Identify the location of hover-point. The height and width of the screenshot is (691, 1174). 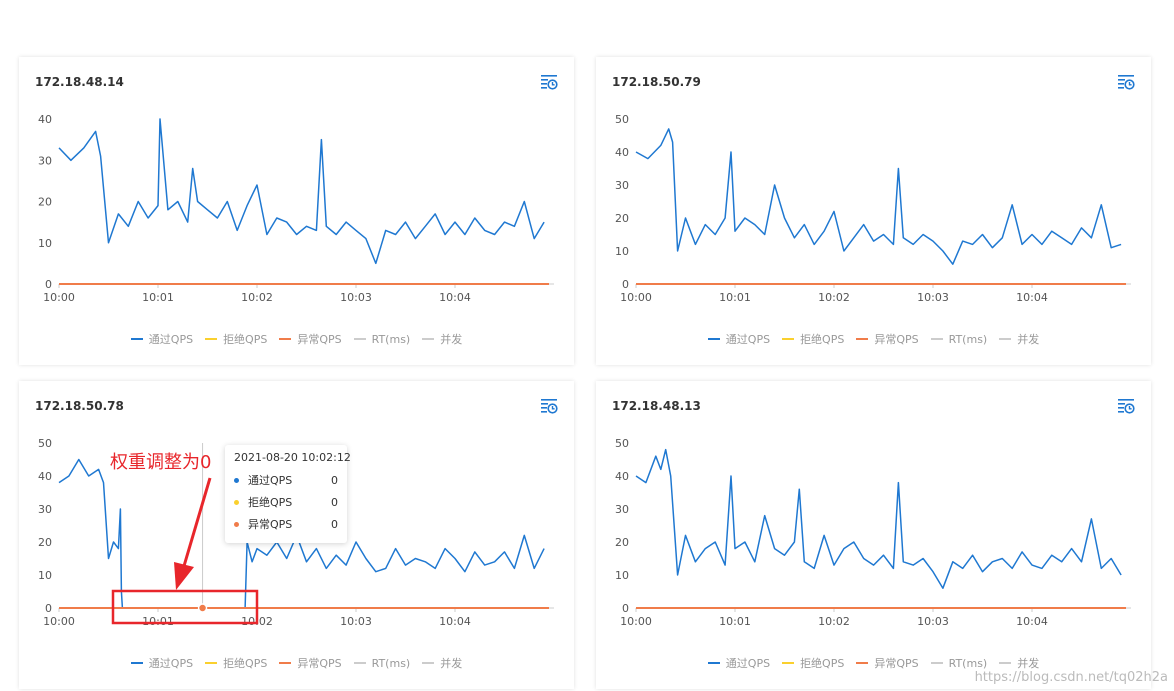
(202, 608).